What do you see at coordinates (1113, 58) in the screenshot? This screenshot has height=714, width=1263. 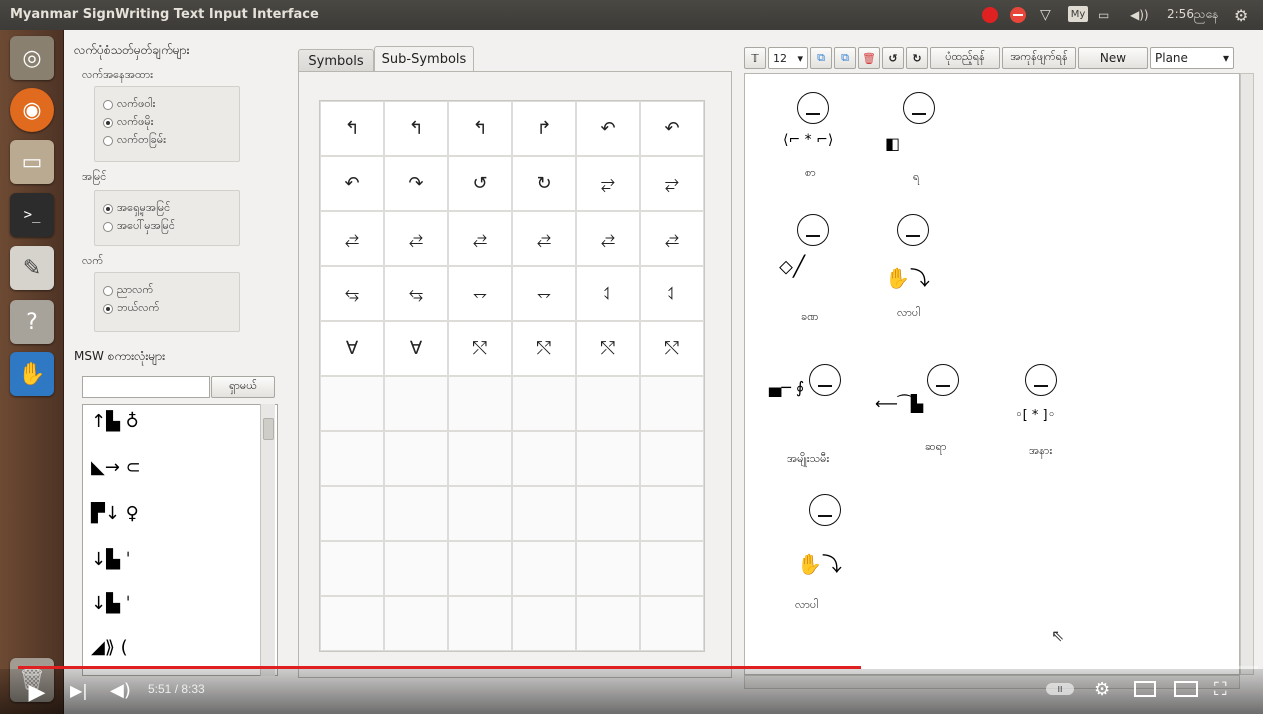 I see `new-button: New` at bounding box center [1113, 58].